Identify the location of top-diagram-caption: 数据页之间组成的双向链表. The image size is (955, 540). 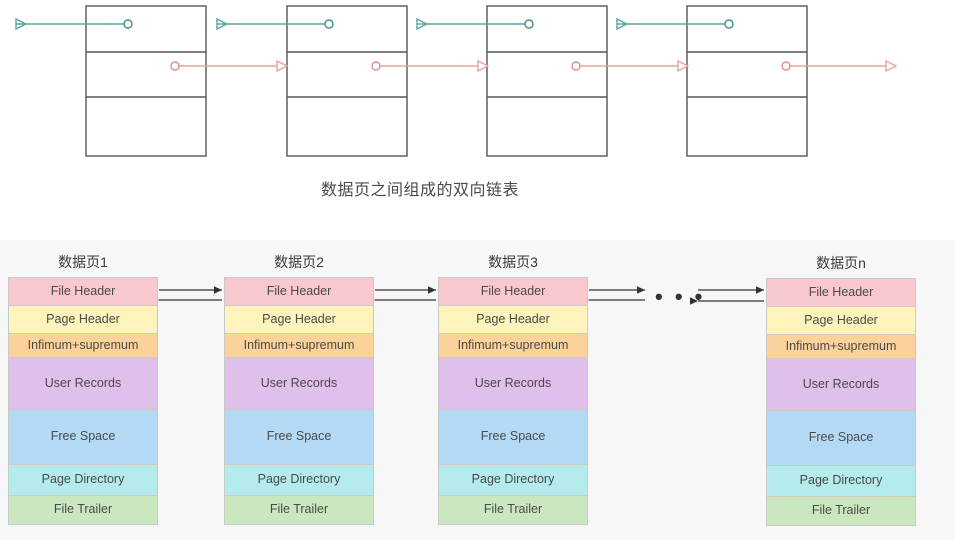
(419, 190).